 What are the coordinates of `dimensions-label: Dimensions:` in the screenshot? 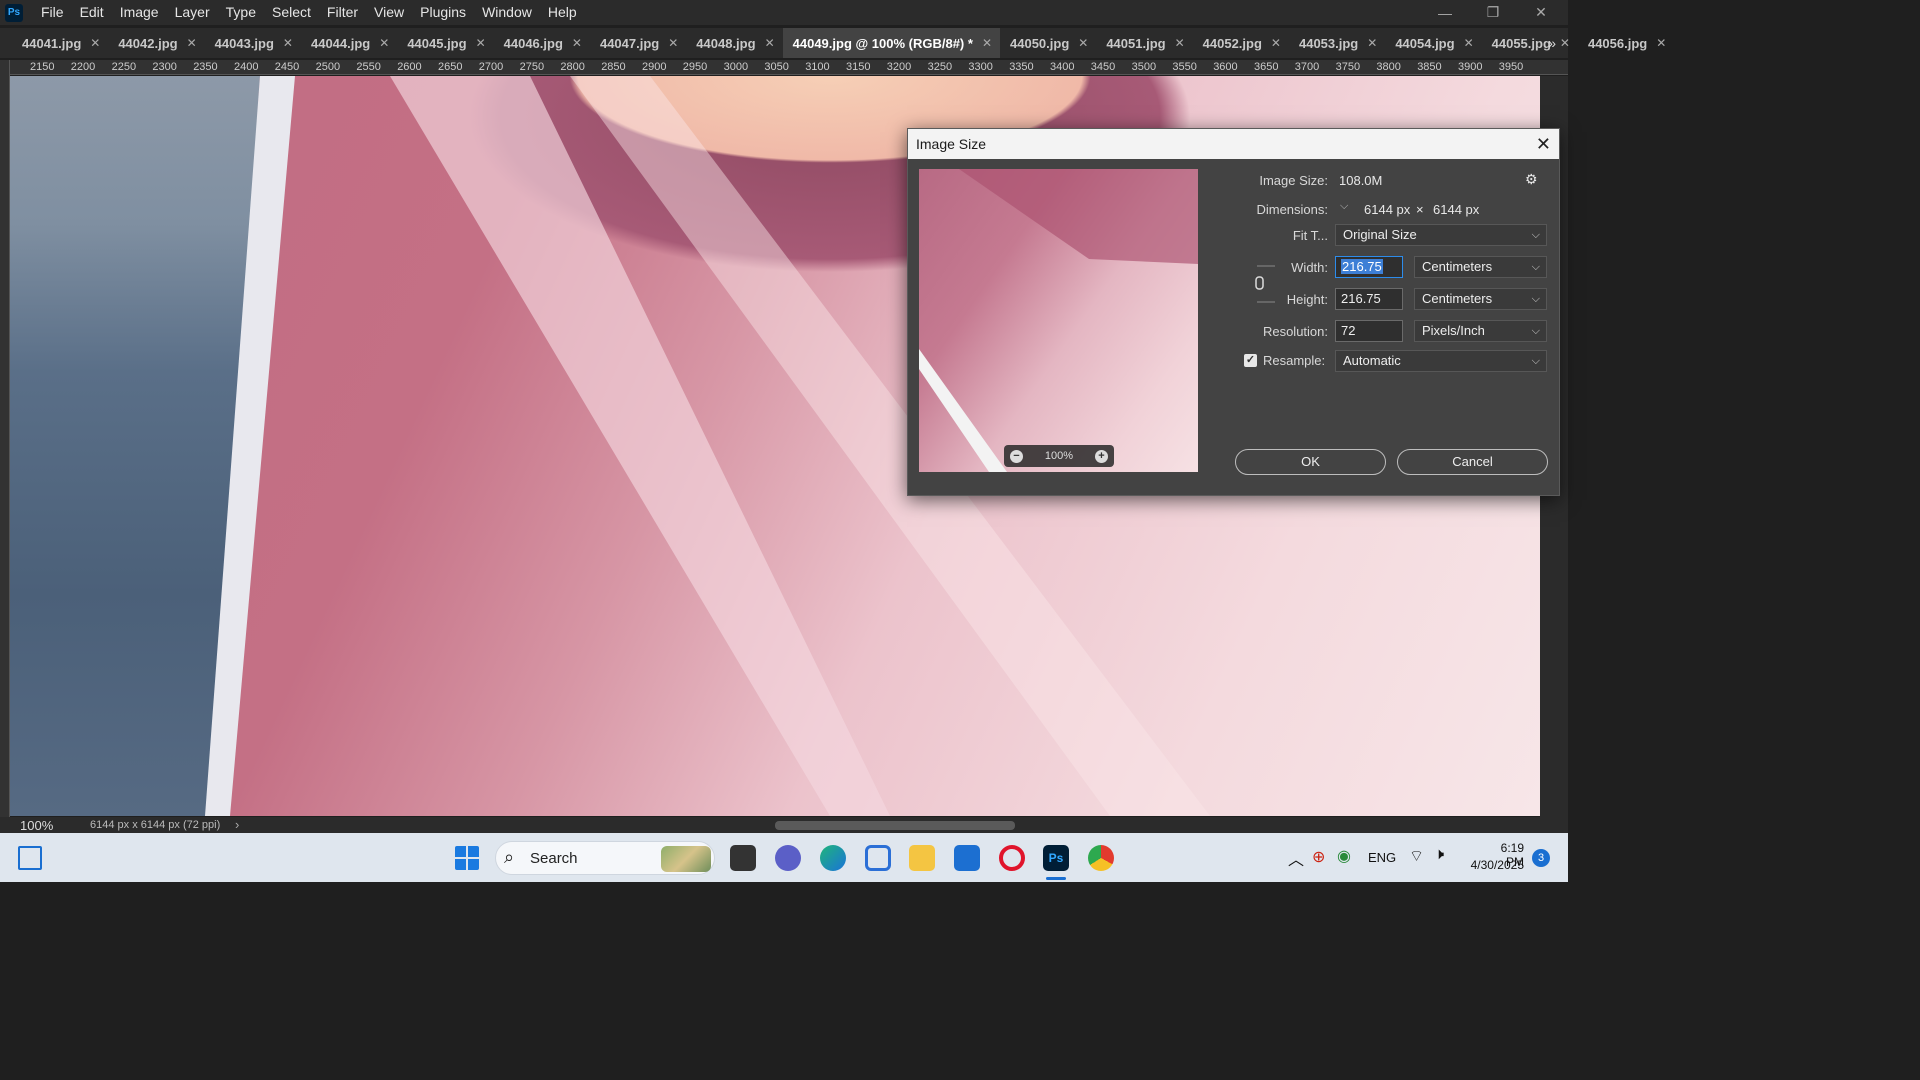 It's located at (1292, 209).